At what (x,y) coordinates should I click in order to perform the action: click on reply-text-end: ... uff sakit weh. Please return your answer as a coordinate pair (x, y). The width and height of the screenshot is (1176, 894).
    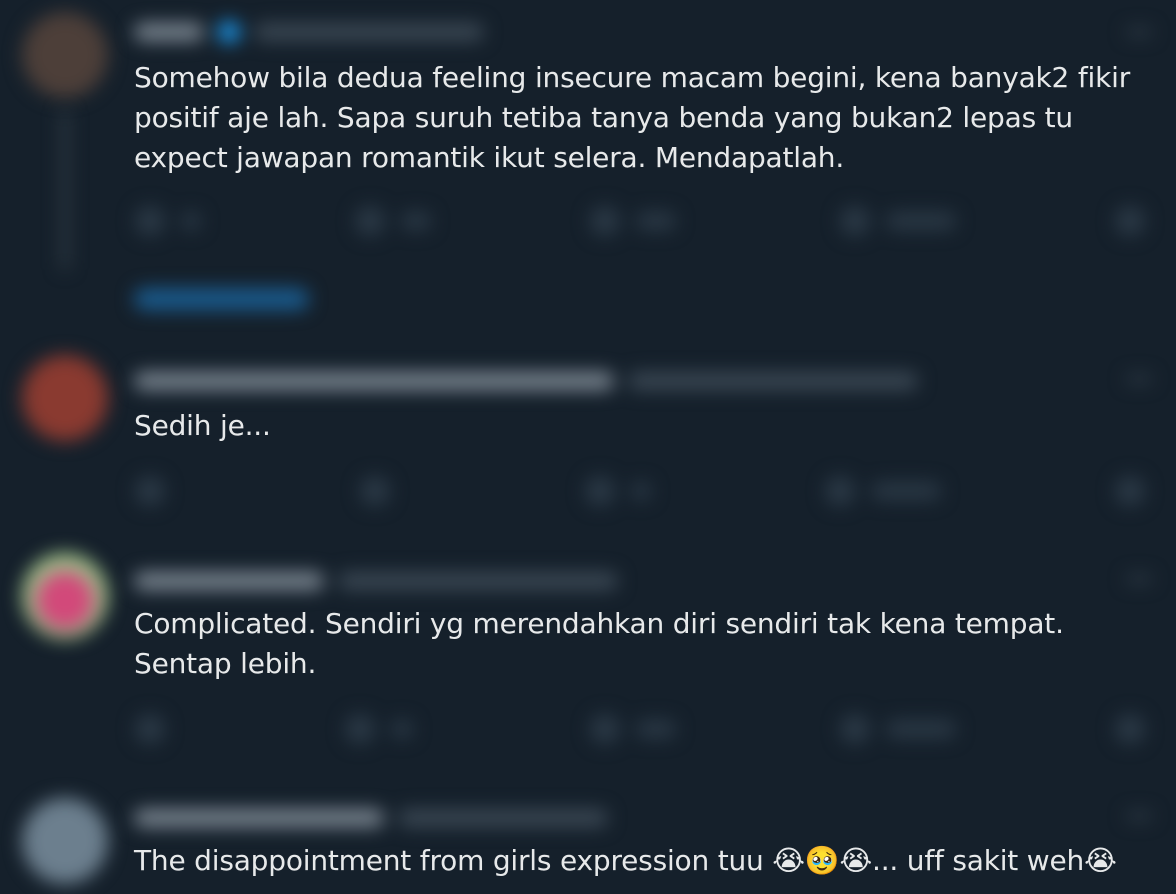
    Looking at the image, I should click on (978, 860).